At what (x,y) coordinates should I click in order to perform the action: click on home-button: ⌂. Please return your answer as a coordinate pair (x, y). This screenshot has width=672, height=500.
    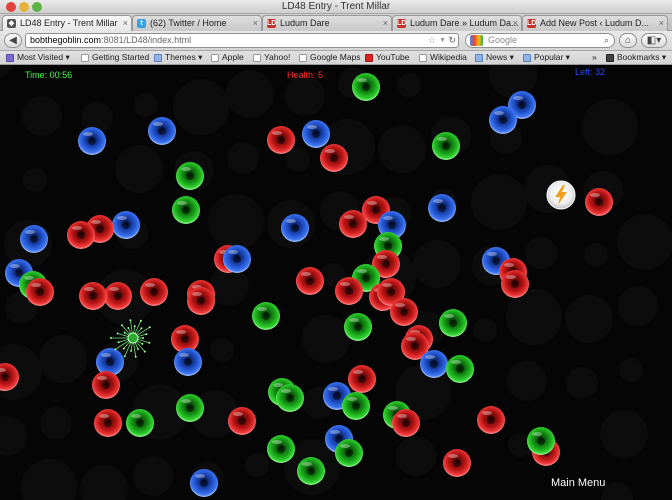
    Looking at the image, I should click on (628, 40).